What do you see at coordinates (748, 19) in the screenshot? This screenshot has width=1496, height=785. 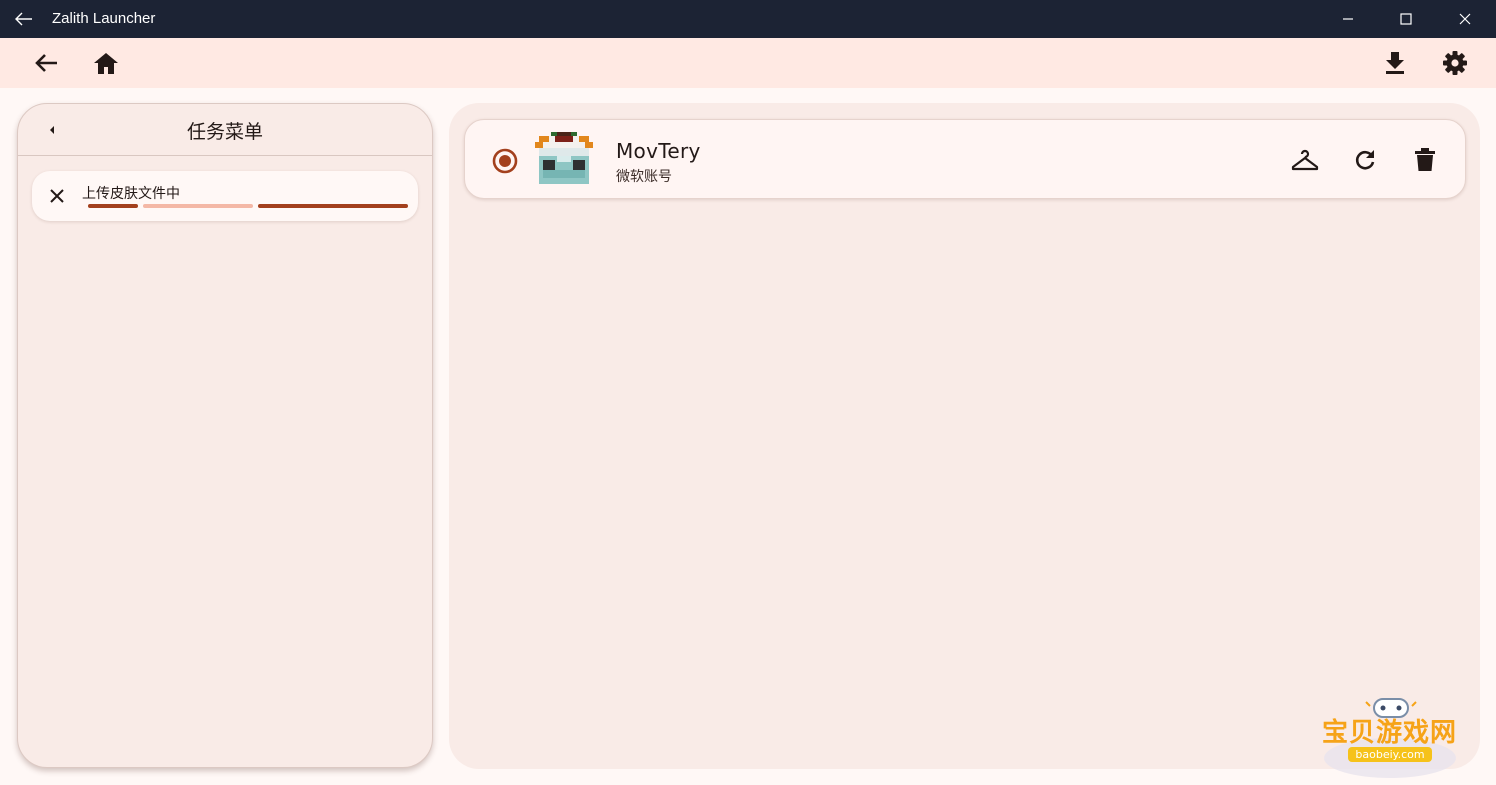 I see `title-bar: Zalith Launcher` at bounding box center [748, 19].